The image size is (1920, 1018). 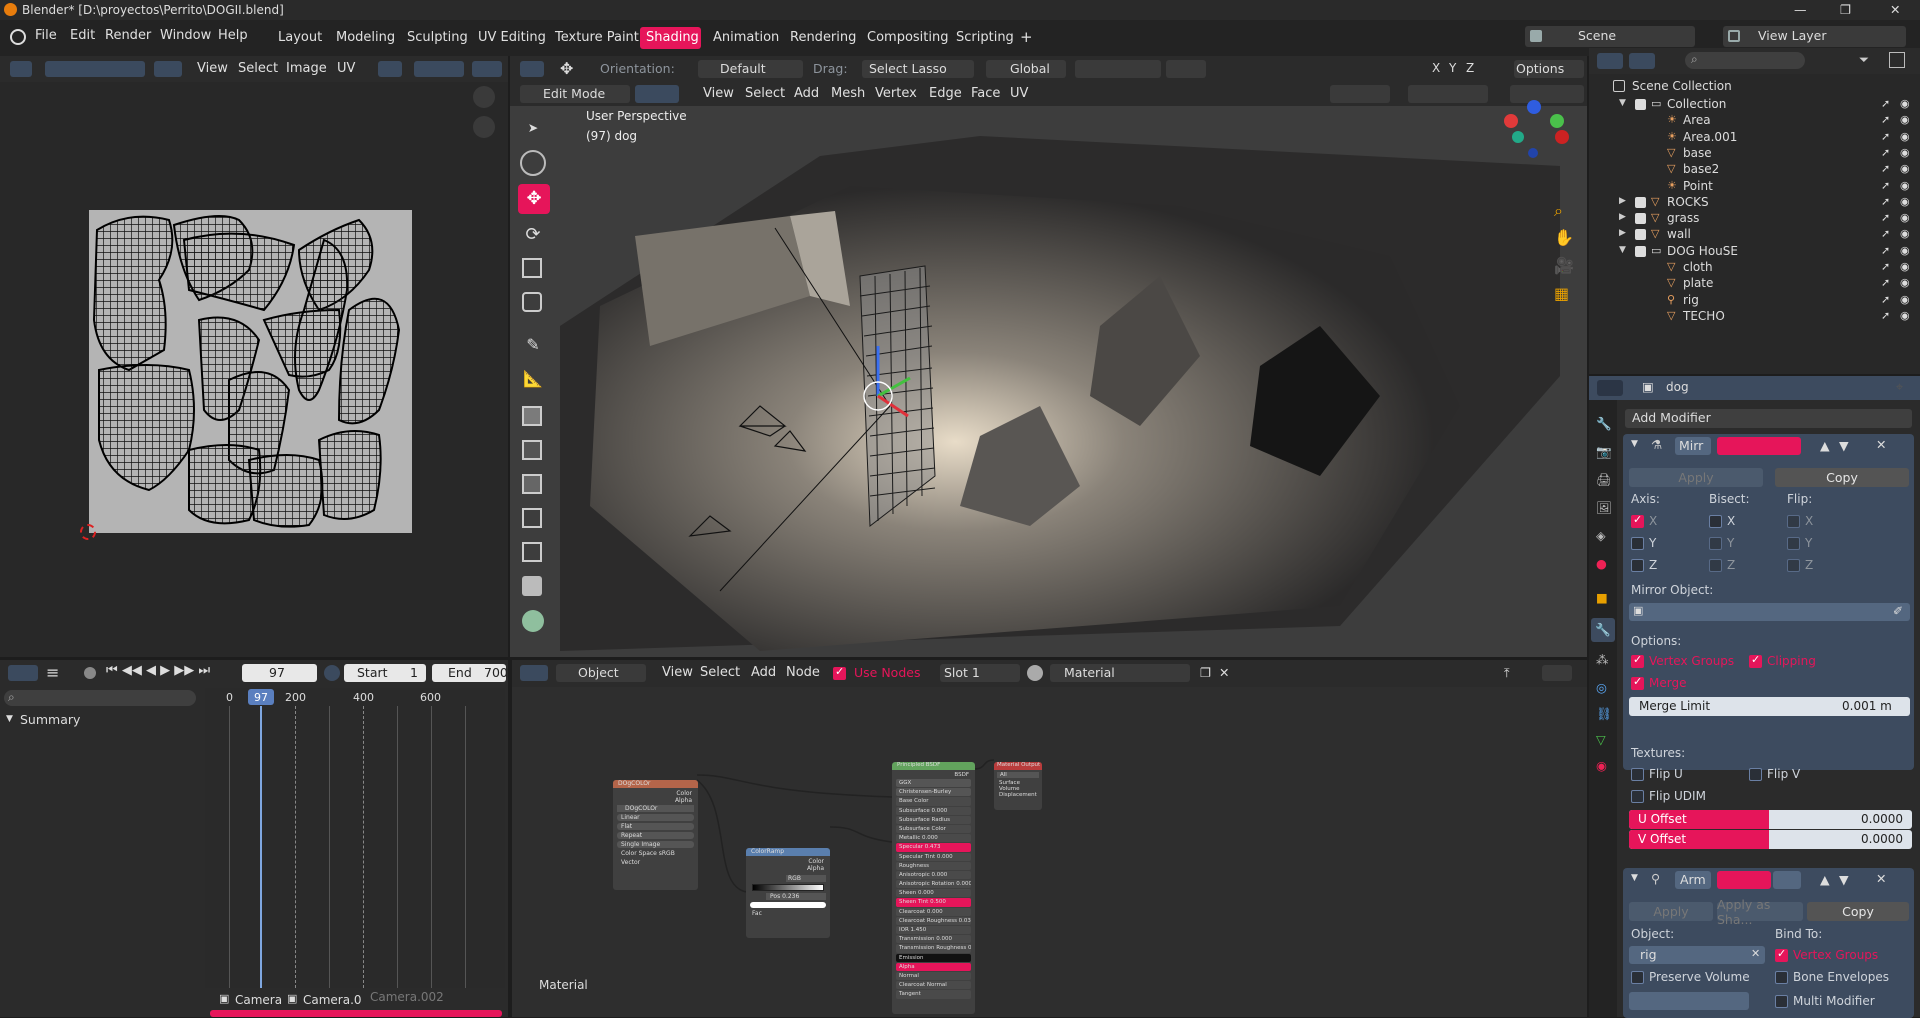 What do you see at coordinates (1602, 659) in the screenshot?
I see `particles-tab-icon: ⁂` at bounding box center [1602, 659].